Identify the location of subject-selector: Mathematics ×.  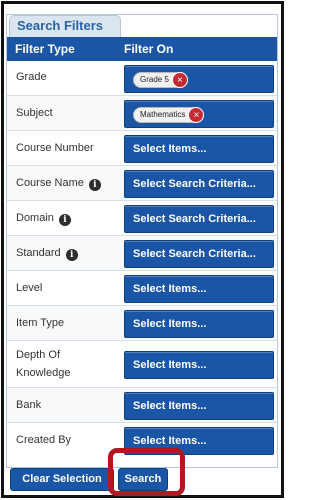
(199, 114).